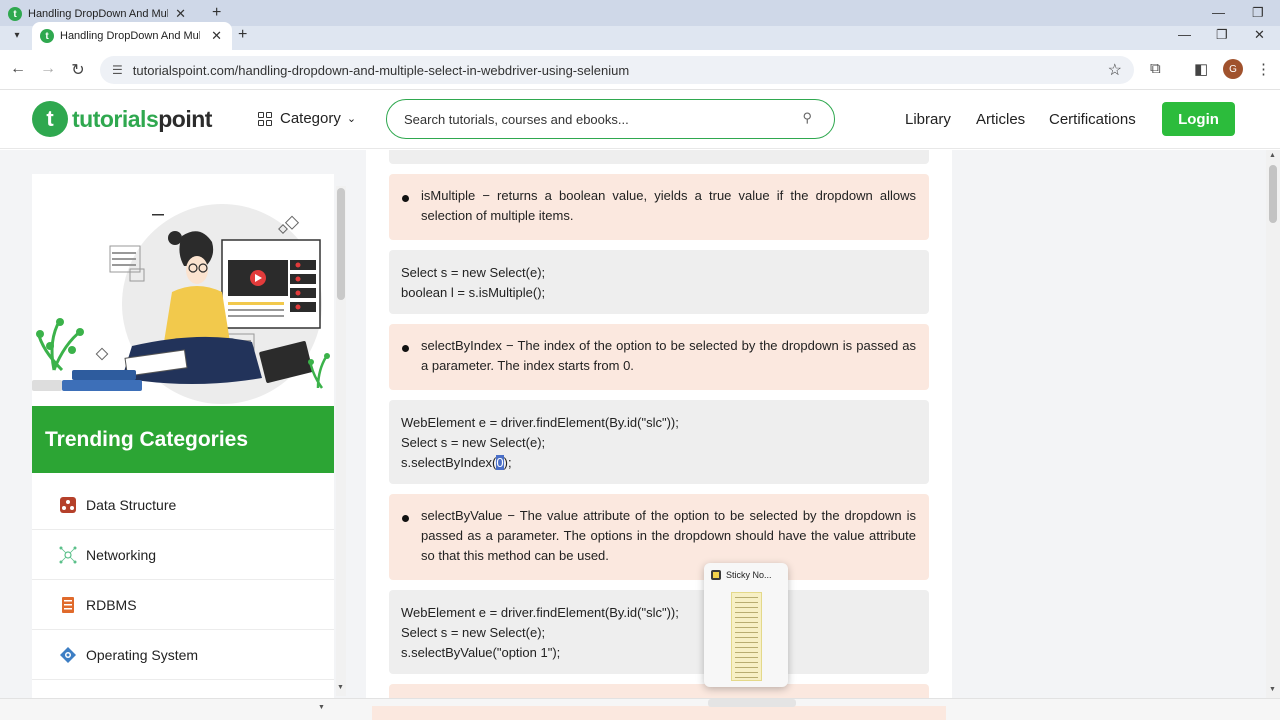  What do you see at coordinates (746, 636) in the screenshot?
I see `window-preview` at bounding box center [746, 636].